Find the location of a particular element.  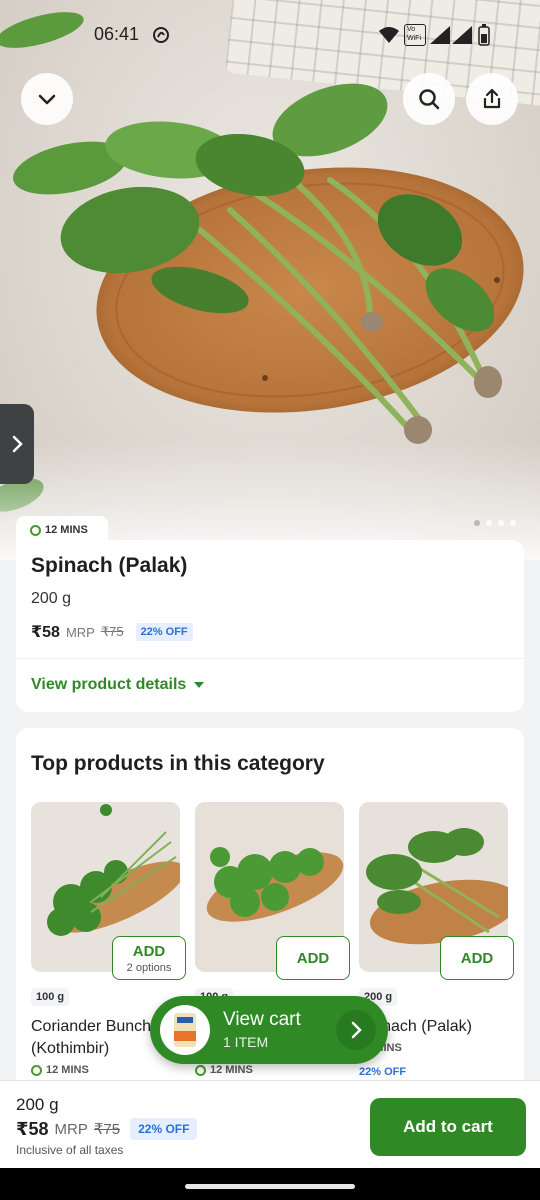

add-button: ADD 2 options is located at coordinates (149, 958).